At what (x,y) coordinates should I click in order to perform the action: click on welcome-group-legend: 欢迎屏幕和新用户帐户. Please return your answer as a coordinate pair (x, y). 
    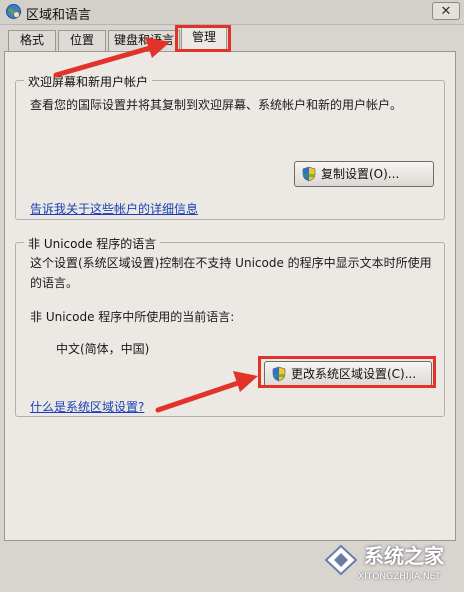
    Looking at the image, I should click on (88, 81).